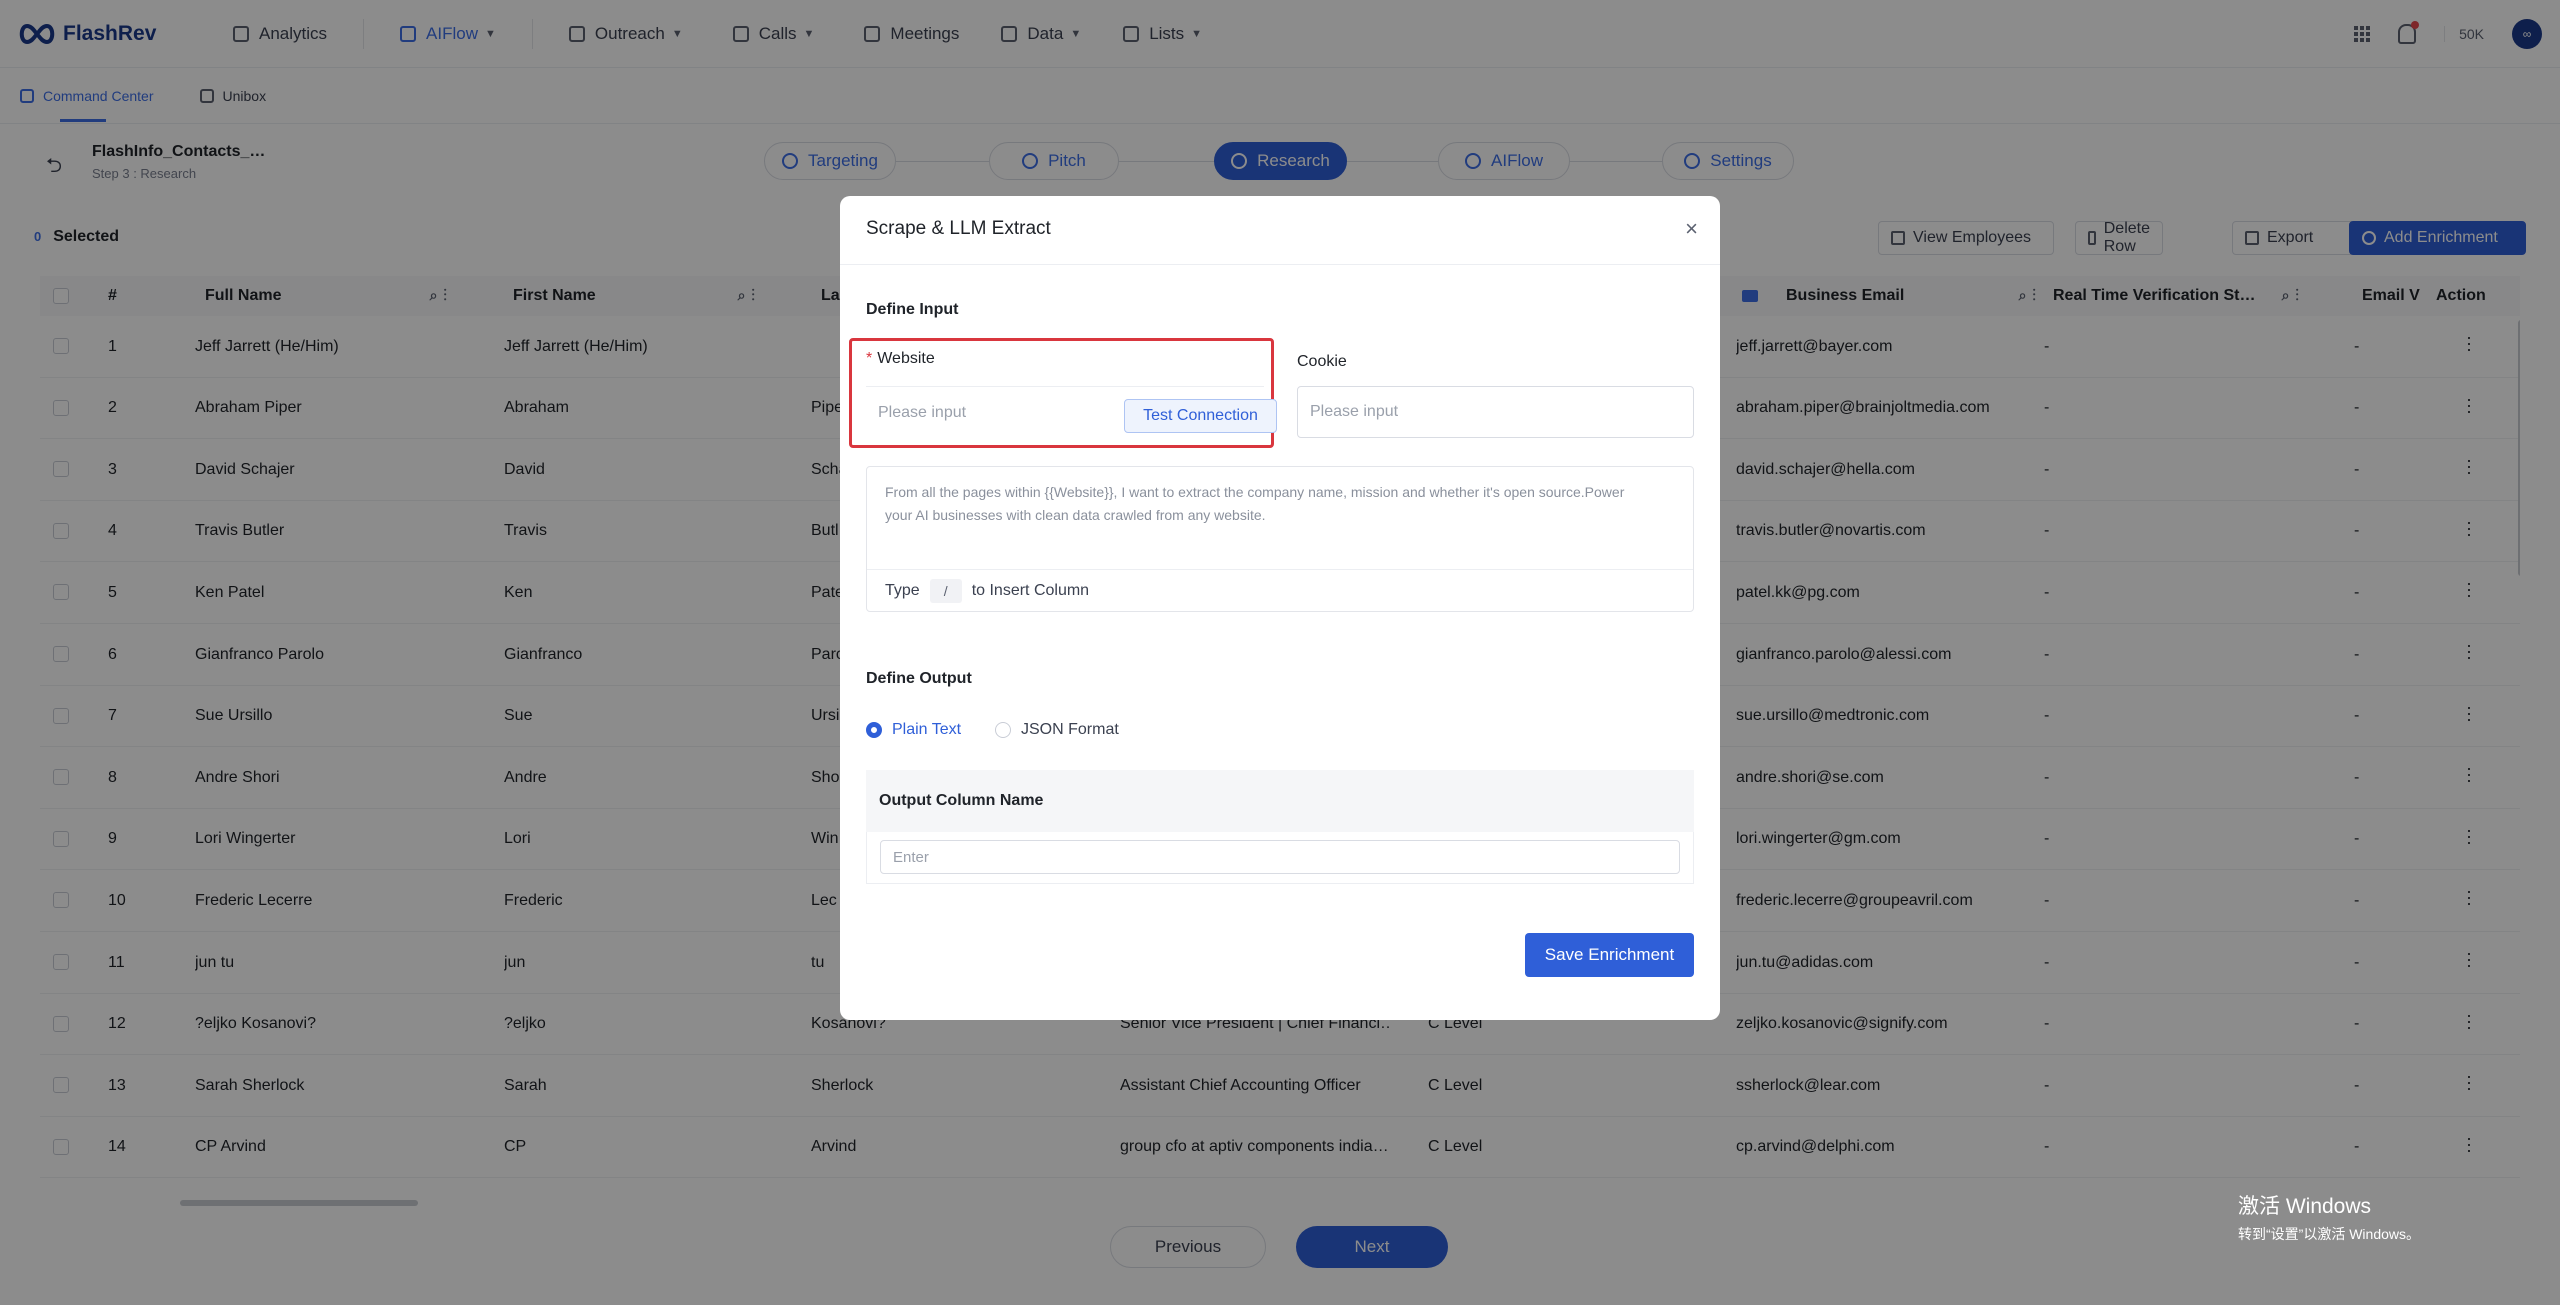 This screenshot has width=2560, height=1305. I want to click on website-label: * Website, so click(900, 359).